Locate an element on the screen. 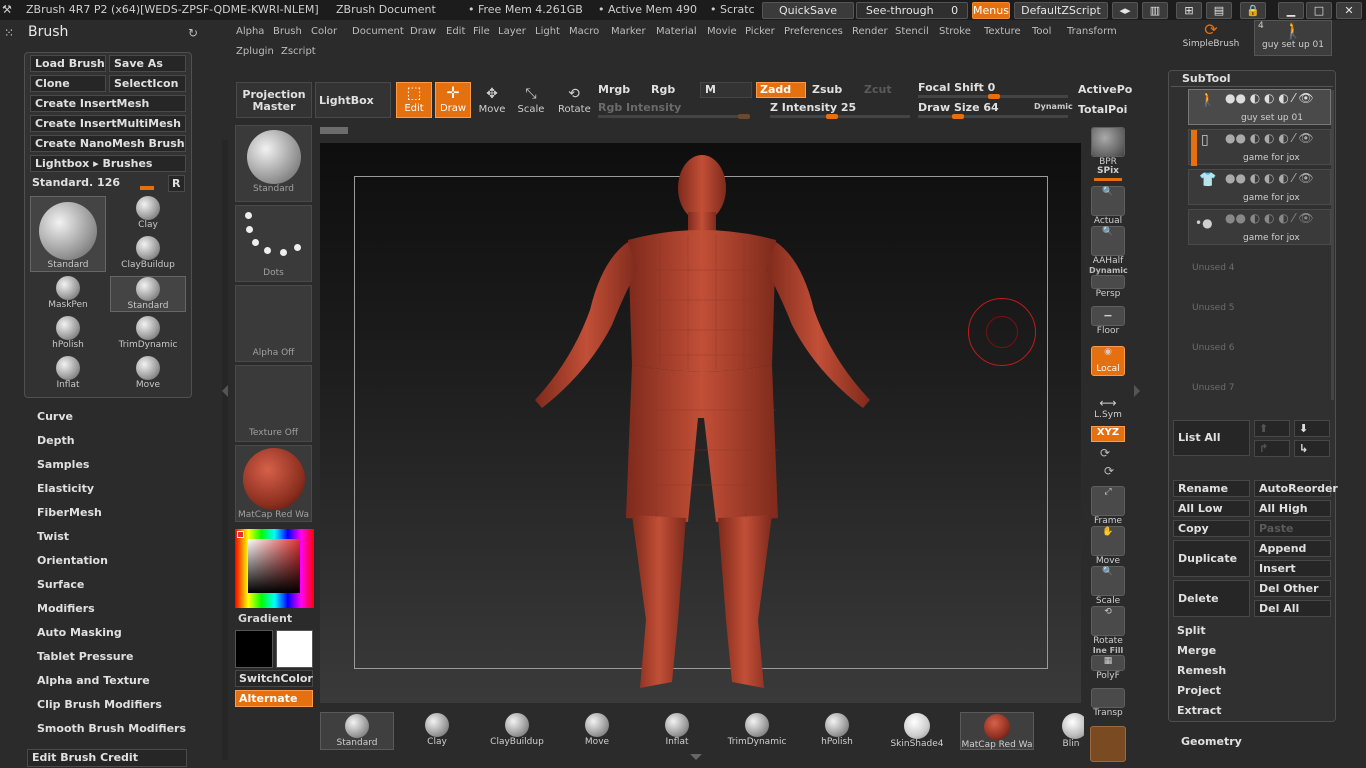 The height and width of the screenshot is (768, 1366). aahalf-button: 🔍 AAHalf is located at coordinates (1108, 246).